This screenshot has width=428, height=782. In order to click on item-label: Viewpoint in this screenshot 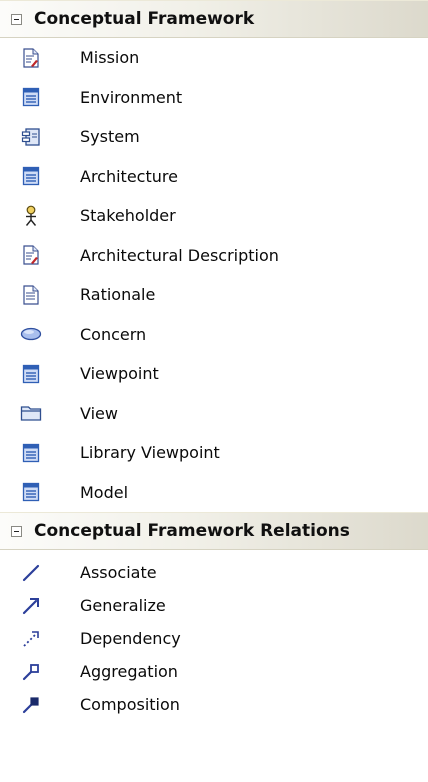, I will do `click(119, 374)`.